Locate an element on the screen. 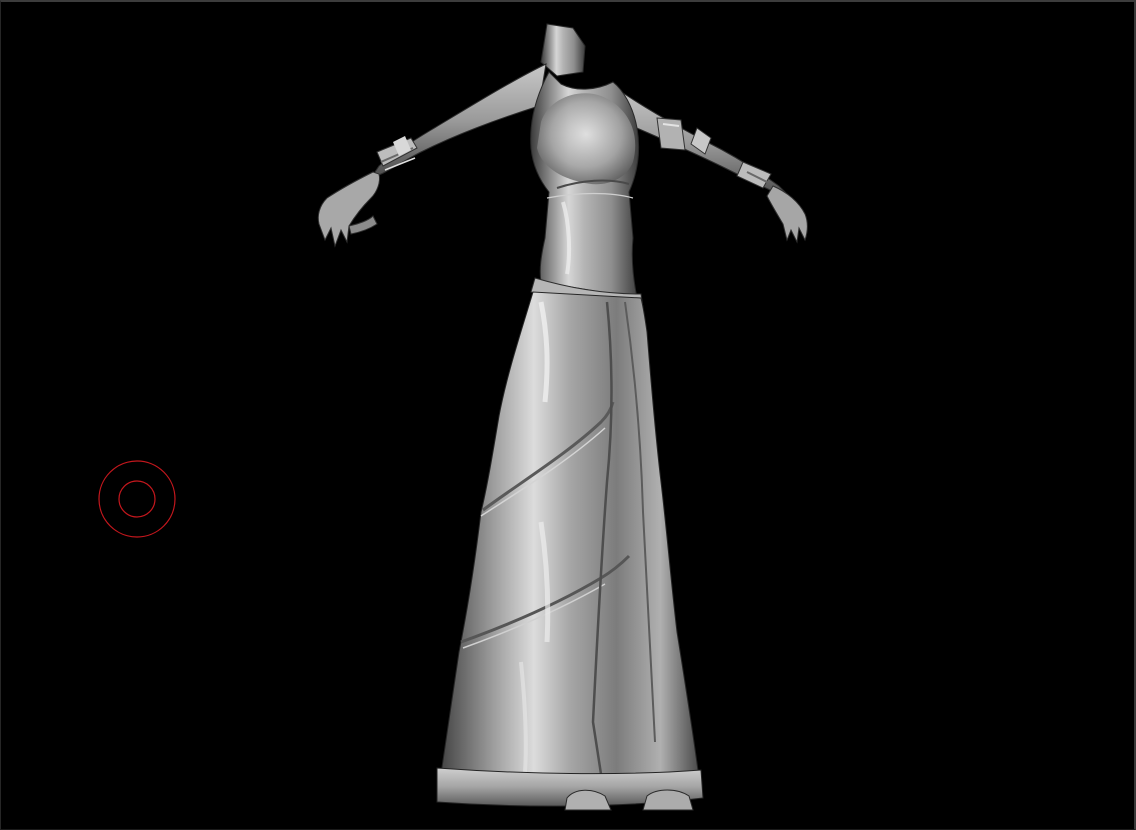 The image size is (1136, 830). left-arm is located at coordinates (458, 121).